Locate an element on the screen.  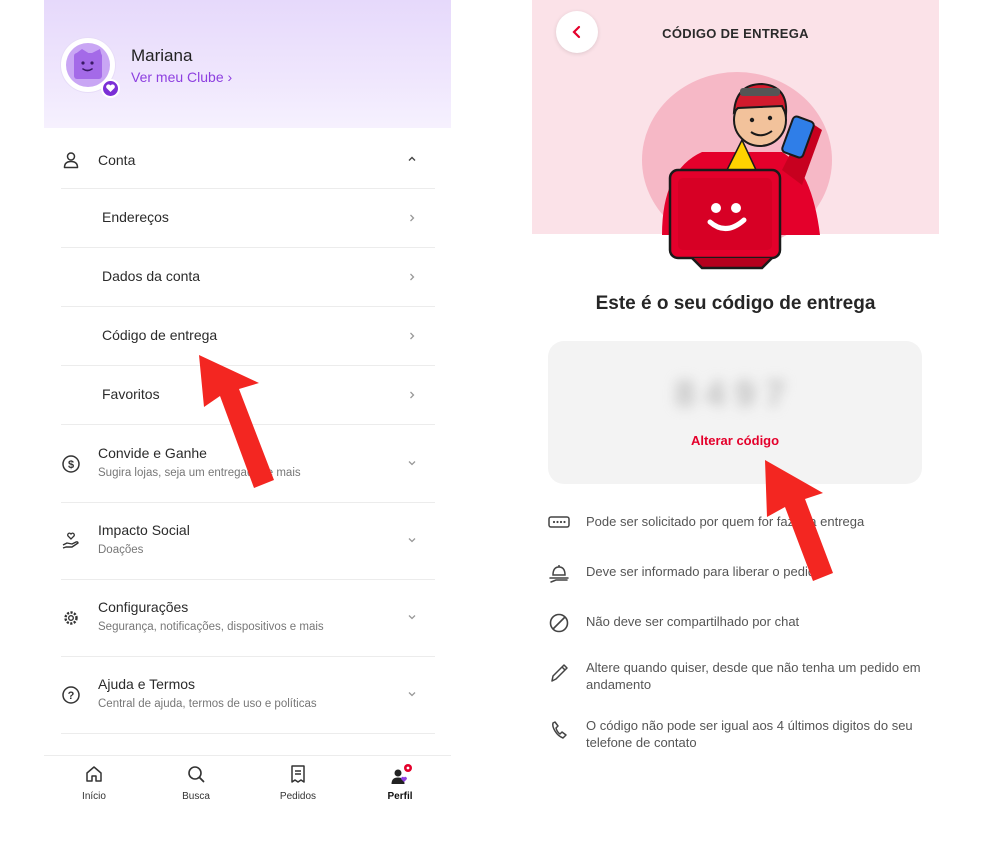
keypad-icon is located at coordinates (559, 522).